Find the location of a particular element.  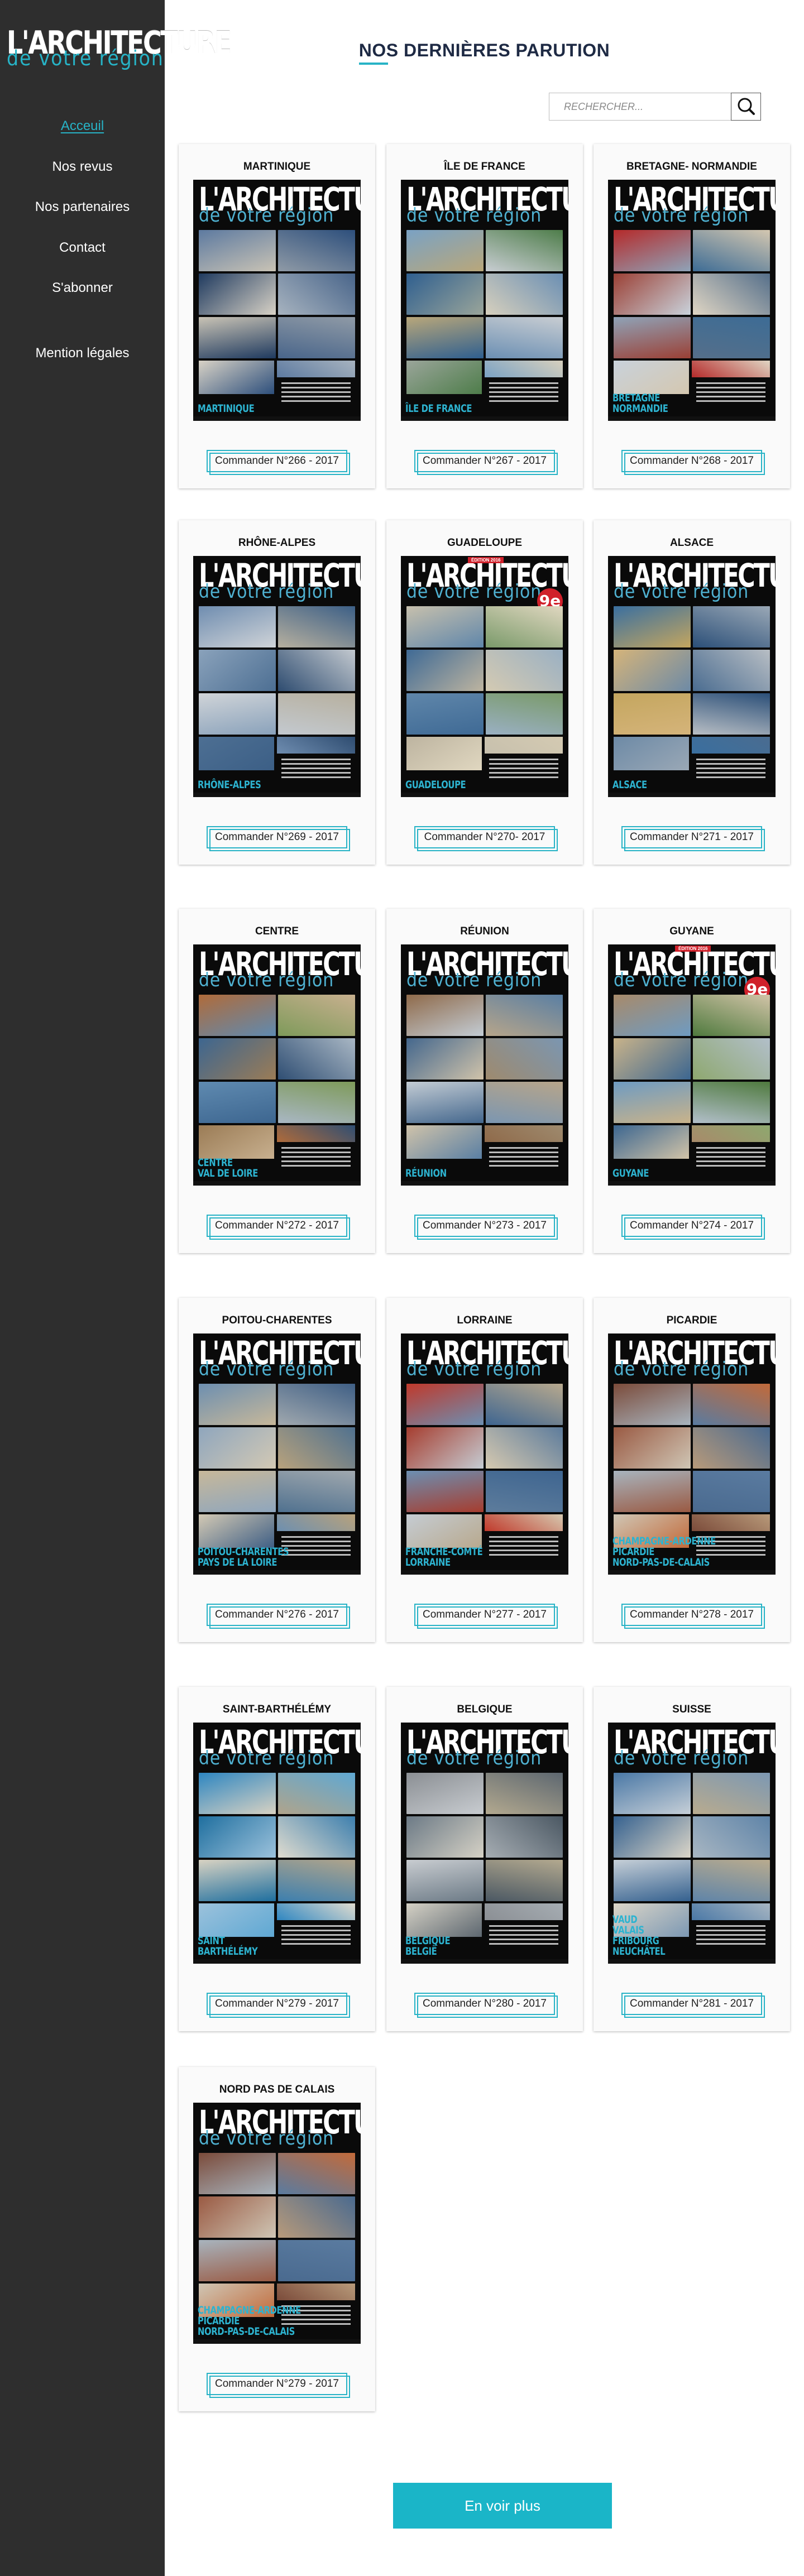

issue-region: PICARDIE is located at coordinates (691, 1320).